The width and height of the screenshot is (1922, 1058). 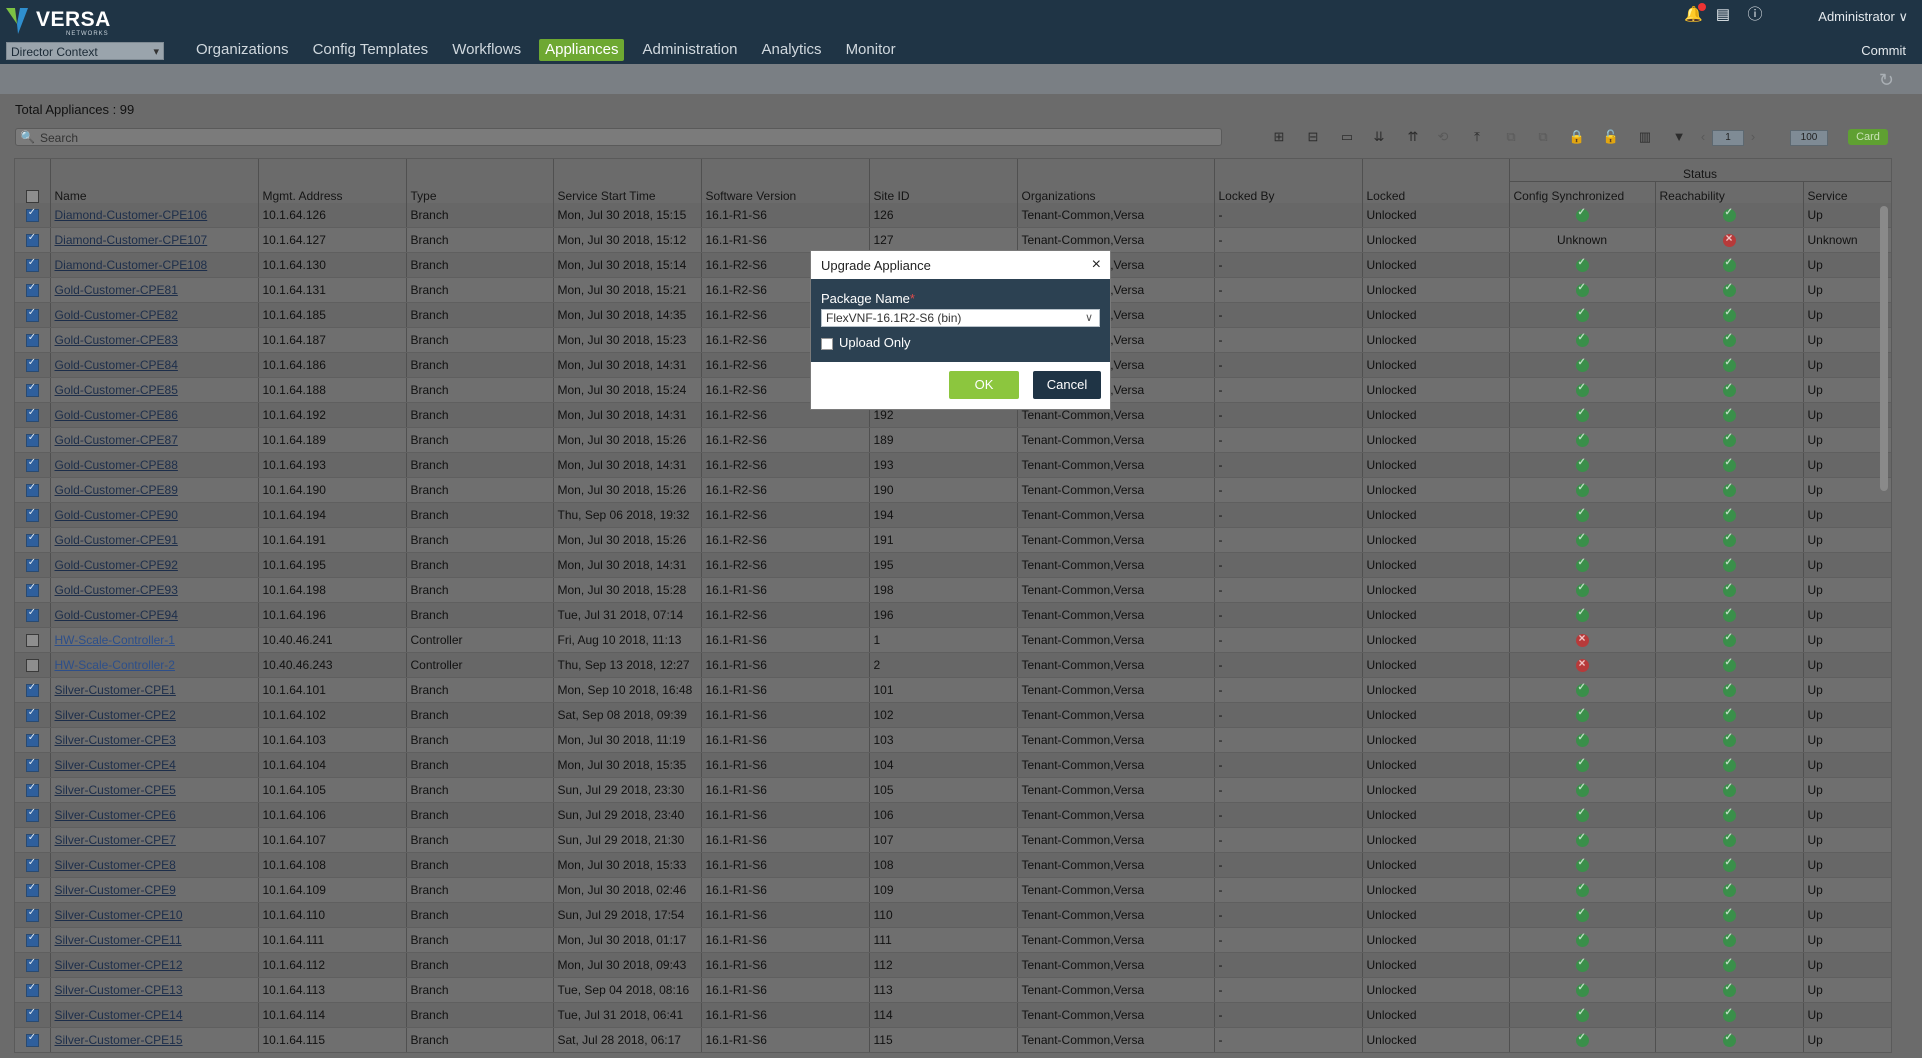 What do you see at coordinates (1728, 138) in the screenshot?
I see `page-number-input: 1` at bounding box center [1728, 138].